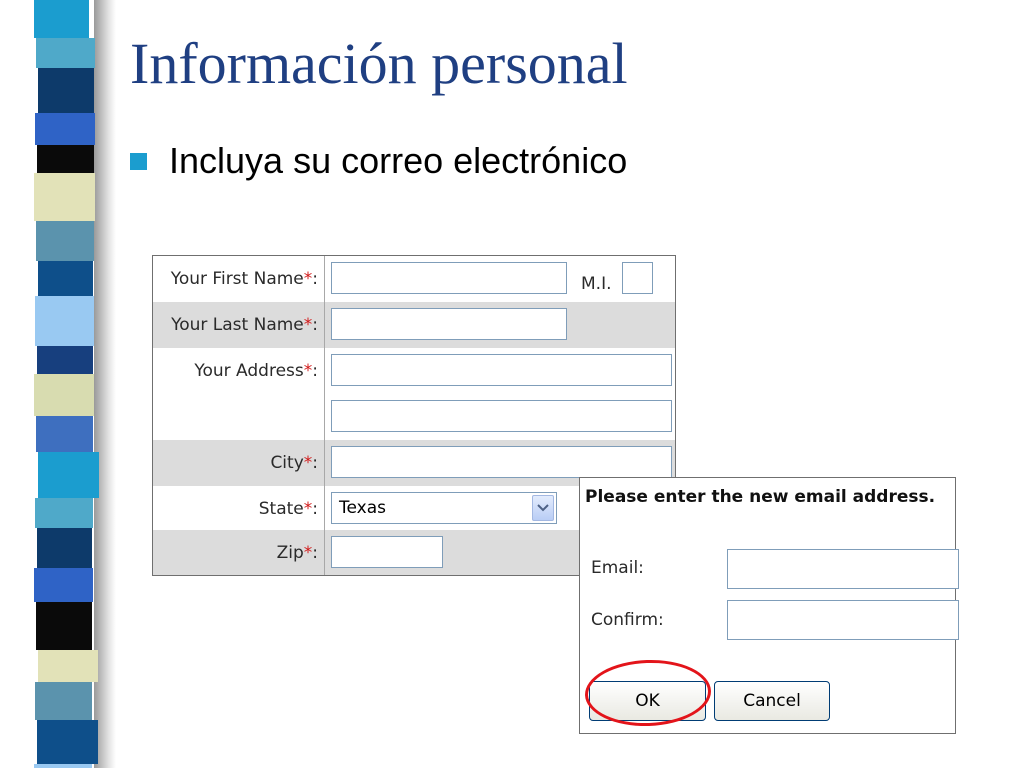 This screenshot has width=1024, height=768. Describe the element at coordinates (297, 553) in the screenshot. I see `zip-label: Zip*:` at that location.